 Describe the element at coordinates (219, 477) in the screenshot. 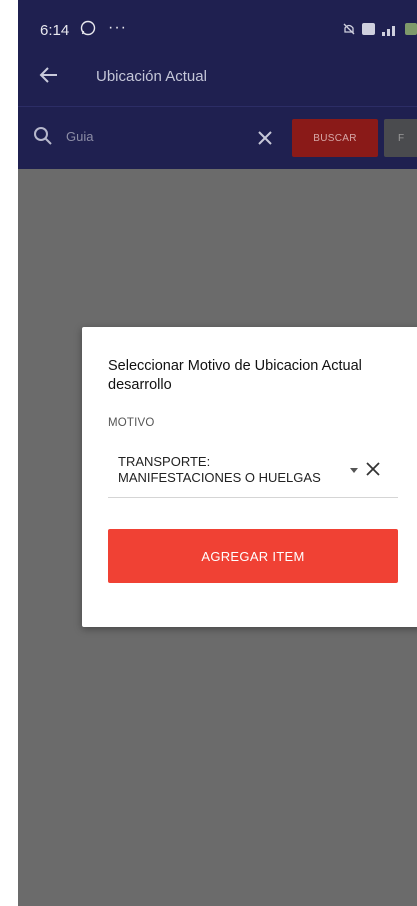

I see `motivo-value-line2: MANIFESTACIONES O HUELGAS` at that location.